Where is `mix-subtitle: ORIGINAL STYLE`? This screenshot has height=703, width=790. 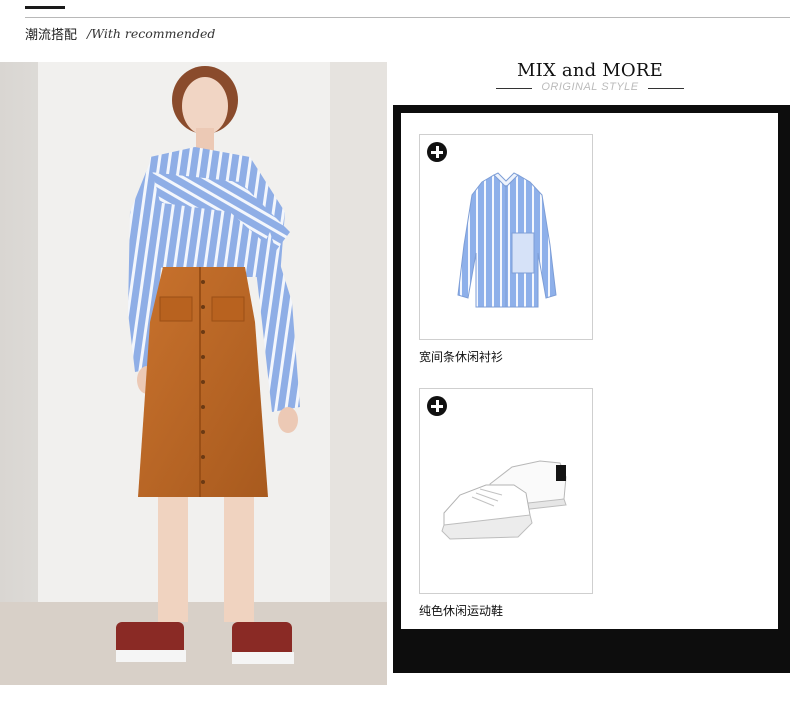
mix-subtitle: ORIGINAL STYLE is located at coordinates (590, 87).